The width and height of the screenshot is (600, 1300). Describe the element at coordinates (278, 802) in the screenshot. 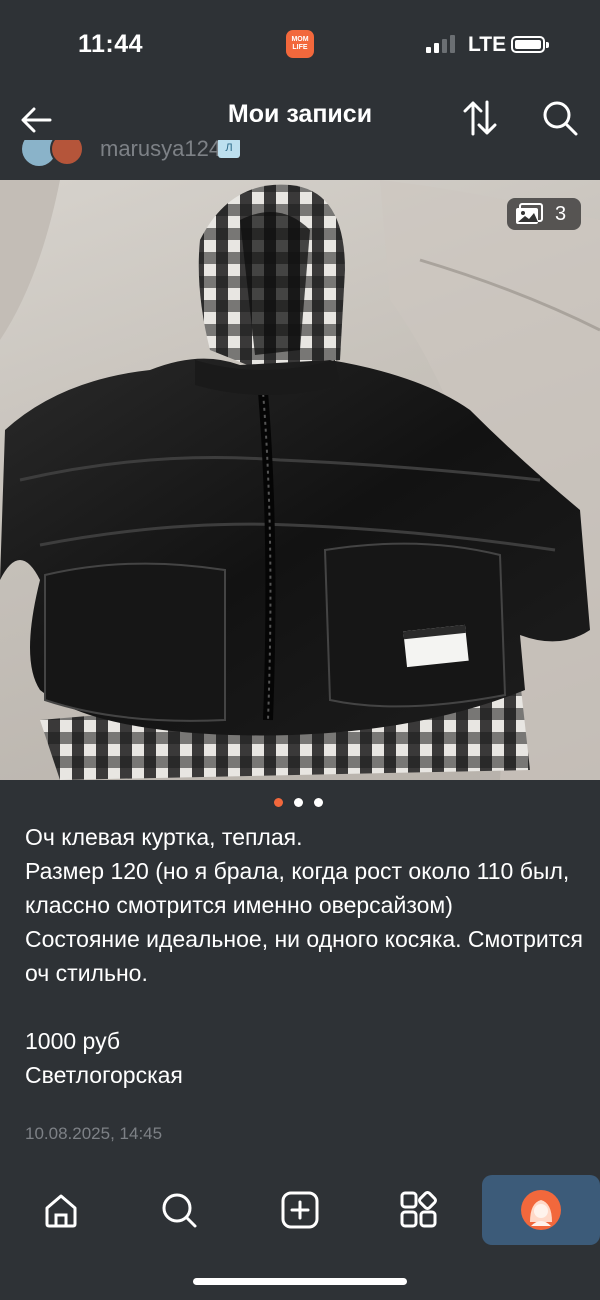

I see `pagination-dot-active` at that location.